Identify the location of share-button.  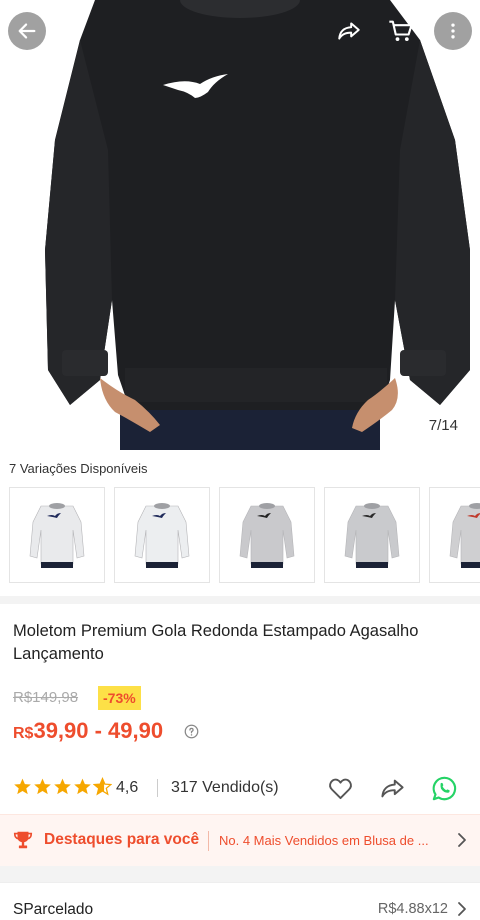
(349, 31).